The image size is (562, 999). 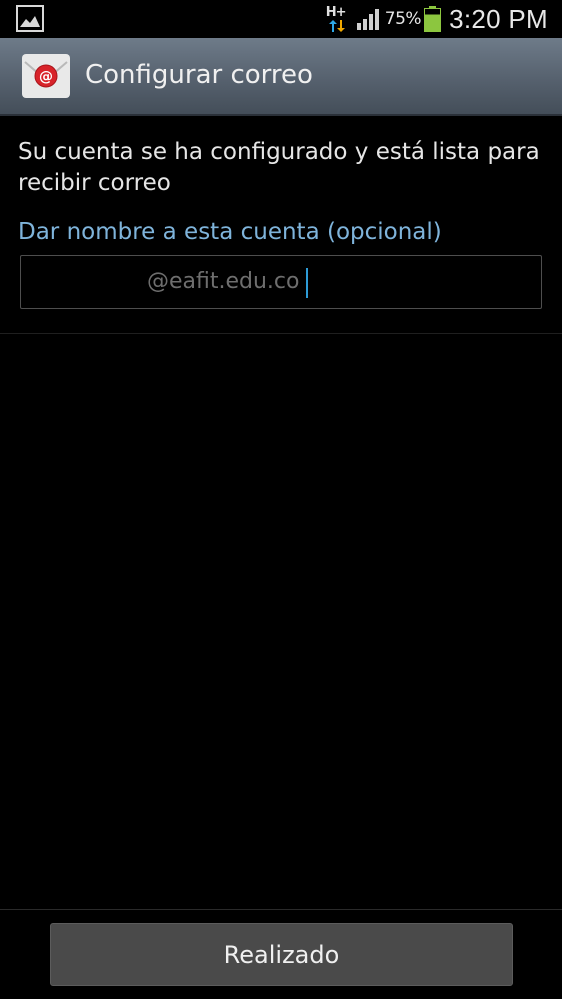 I want to click on network-indicator: H+, so click(x=337, y=19).